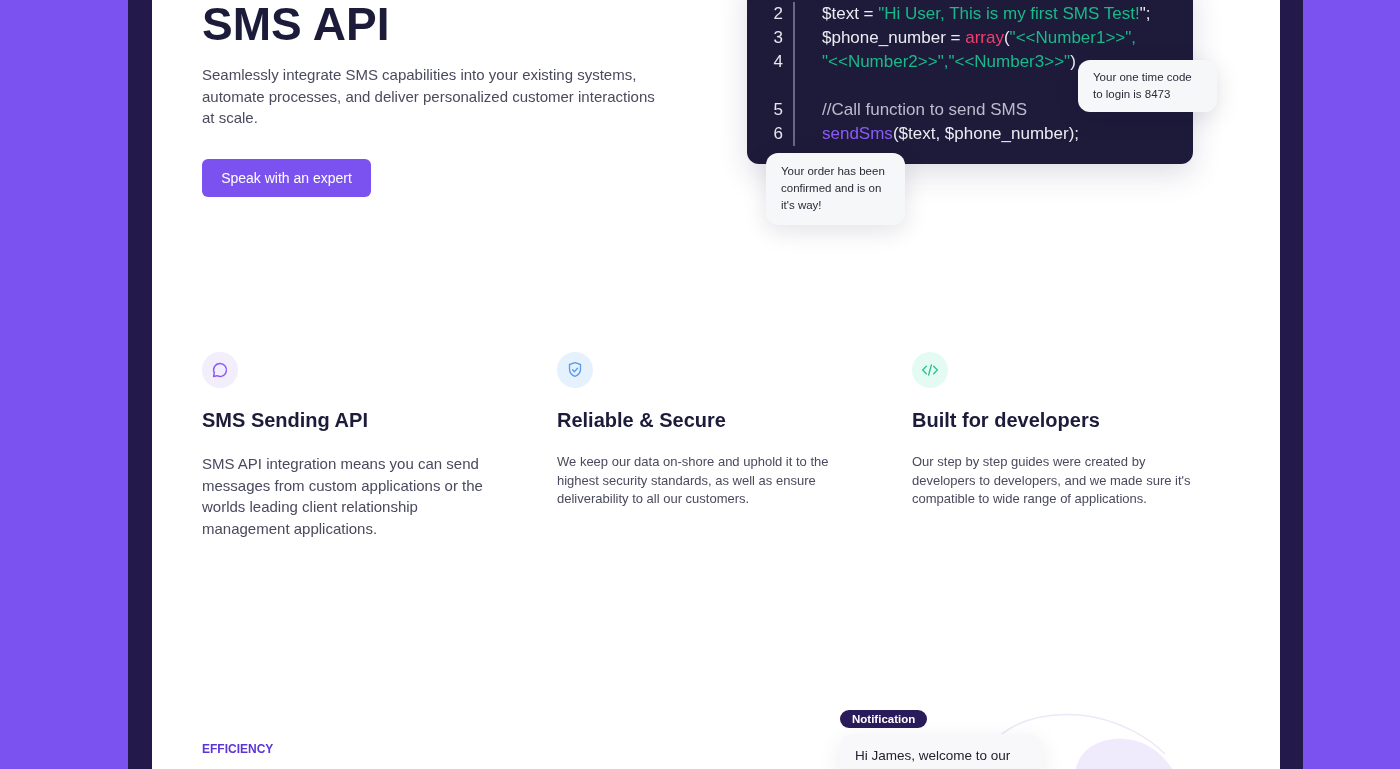 This screenshot has height=769, width=1400. I want to click on feature-description: Our step by step guides were created by developers to developers, and we made sure it's compatible to wide range of applications., so click(1052, 480).